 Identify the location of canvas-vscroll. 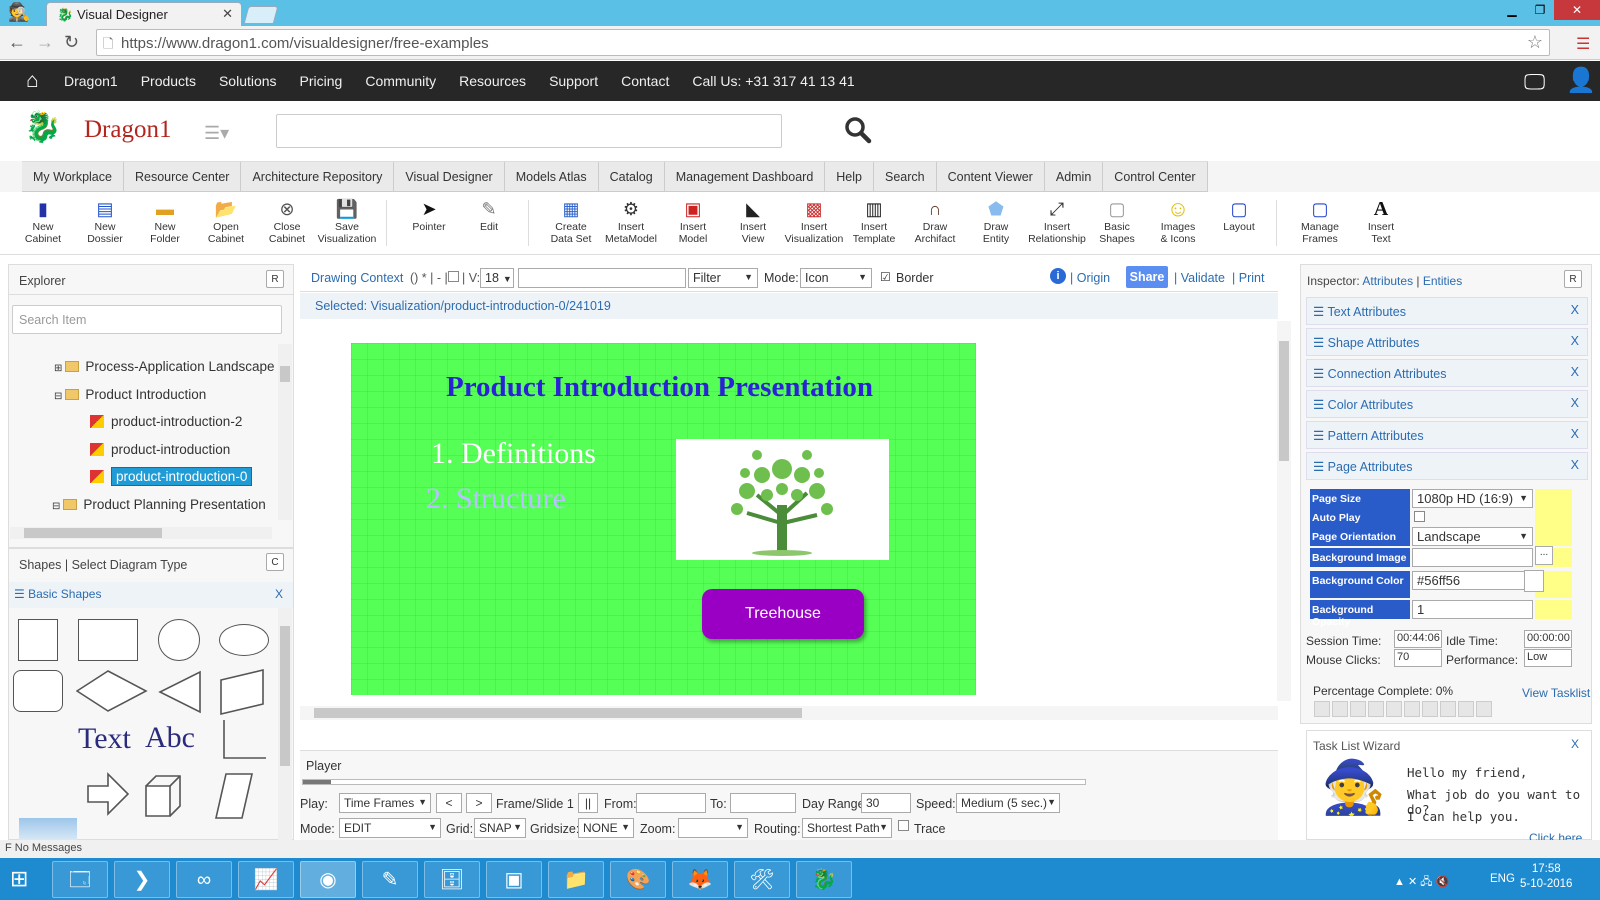
(1284, 511).